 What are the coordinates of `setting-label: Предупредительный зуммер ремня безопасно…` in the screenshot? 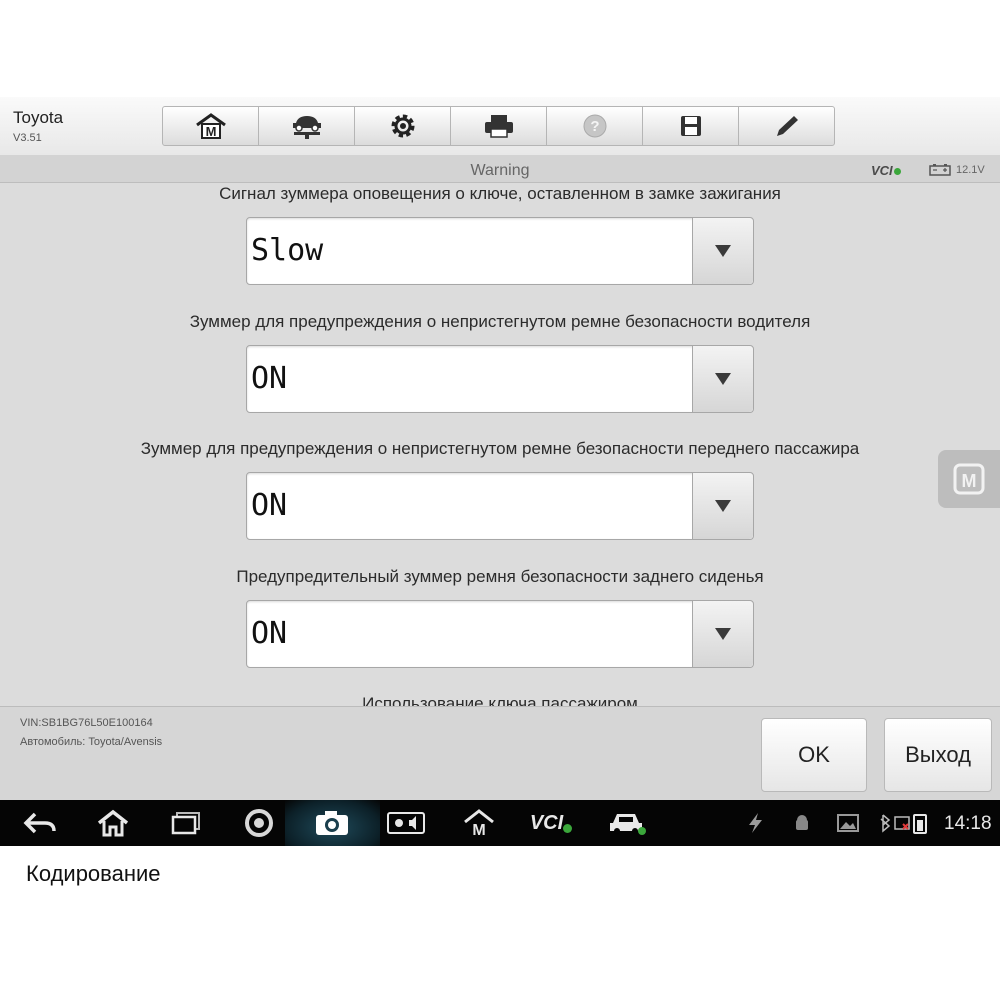 It's located at (500, 576).